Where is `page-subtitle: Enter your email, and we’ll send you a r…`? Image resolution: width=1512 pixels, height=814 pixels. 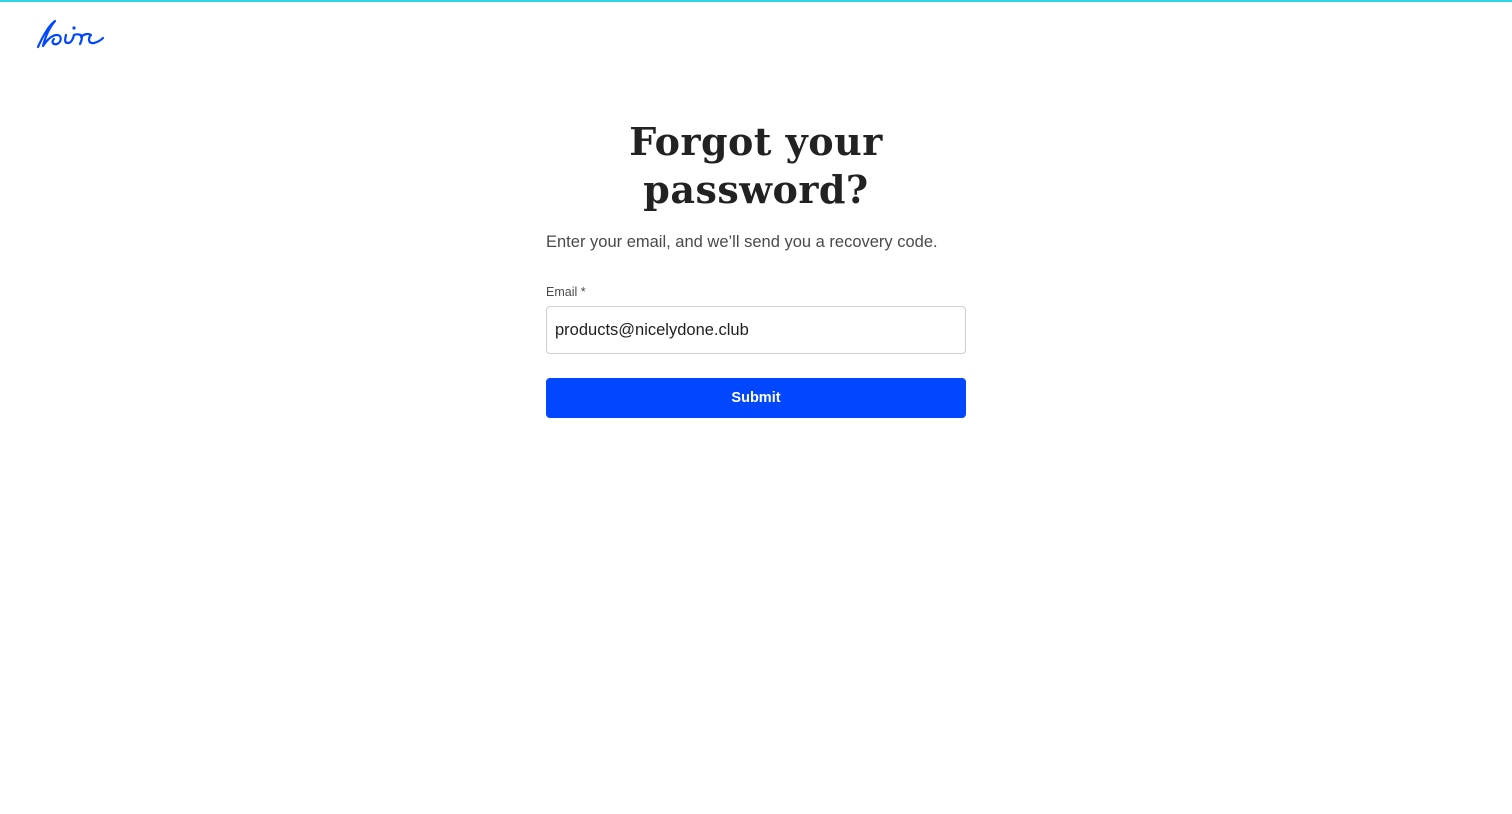
page-subtitle: Enter your email, and we’ll send you a r… is located at coordinates (742, 242).